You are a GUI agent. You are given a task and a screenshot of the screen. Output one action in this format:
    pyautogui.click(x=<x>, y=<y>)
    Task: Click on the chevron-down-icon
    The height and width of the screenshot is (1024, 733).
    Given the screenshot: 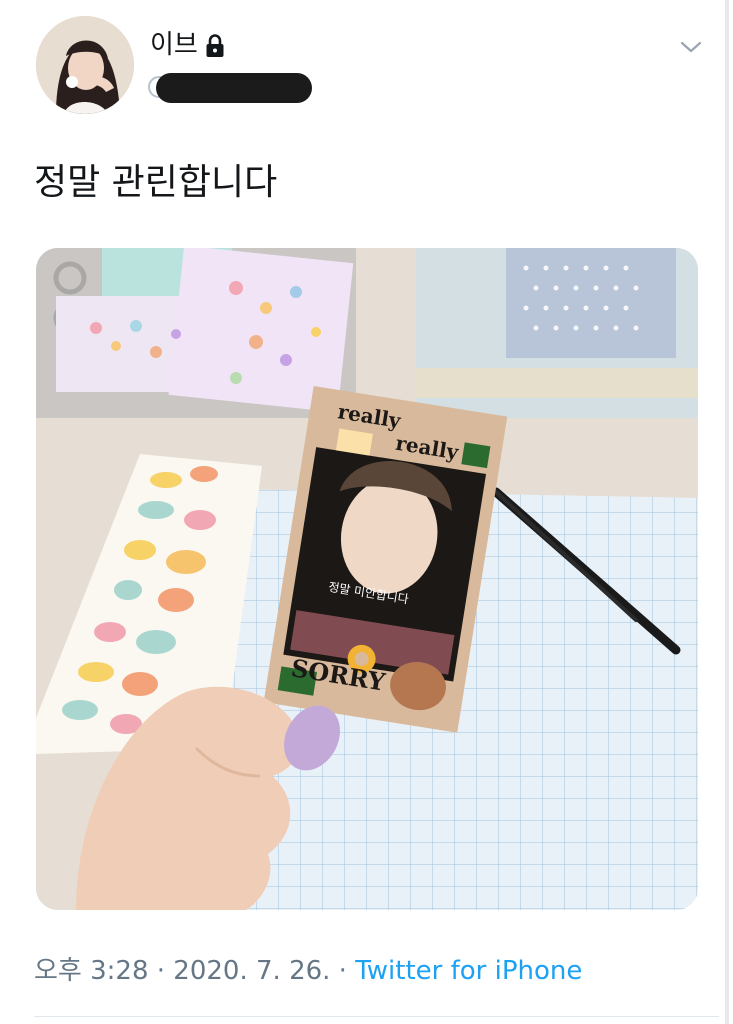 What is the action you would take?
    pyautogui.click(x=691, y=47)
    